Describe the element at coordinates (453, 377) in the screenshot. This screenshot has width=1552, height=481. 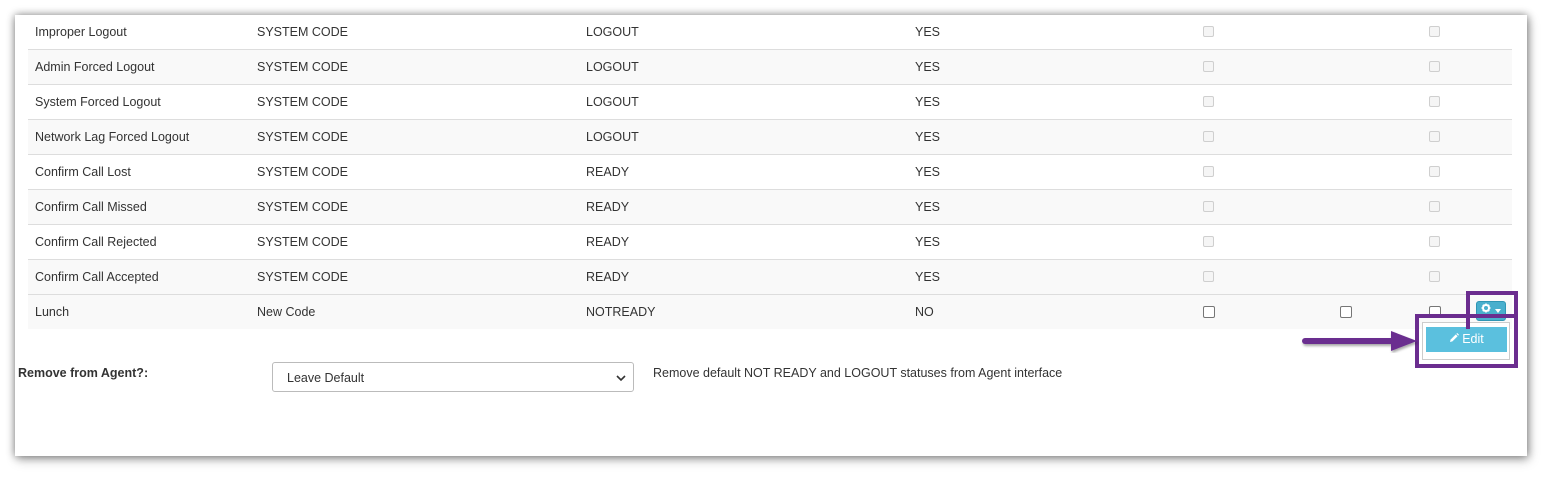
I see `remove-from-agent-select: Leave Default` at that location.